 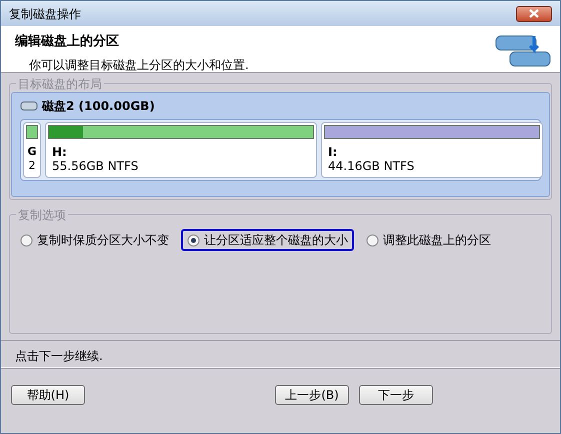 I want to click on partition-letter: H:, so click(x=59, y=152).